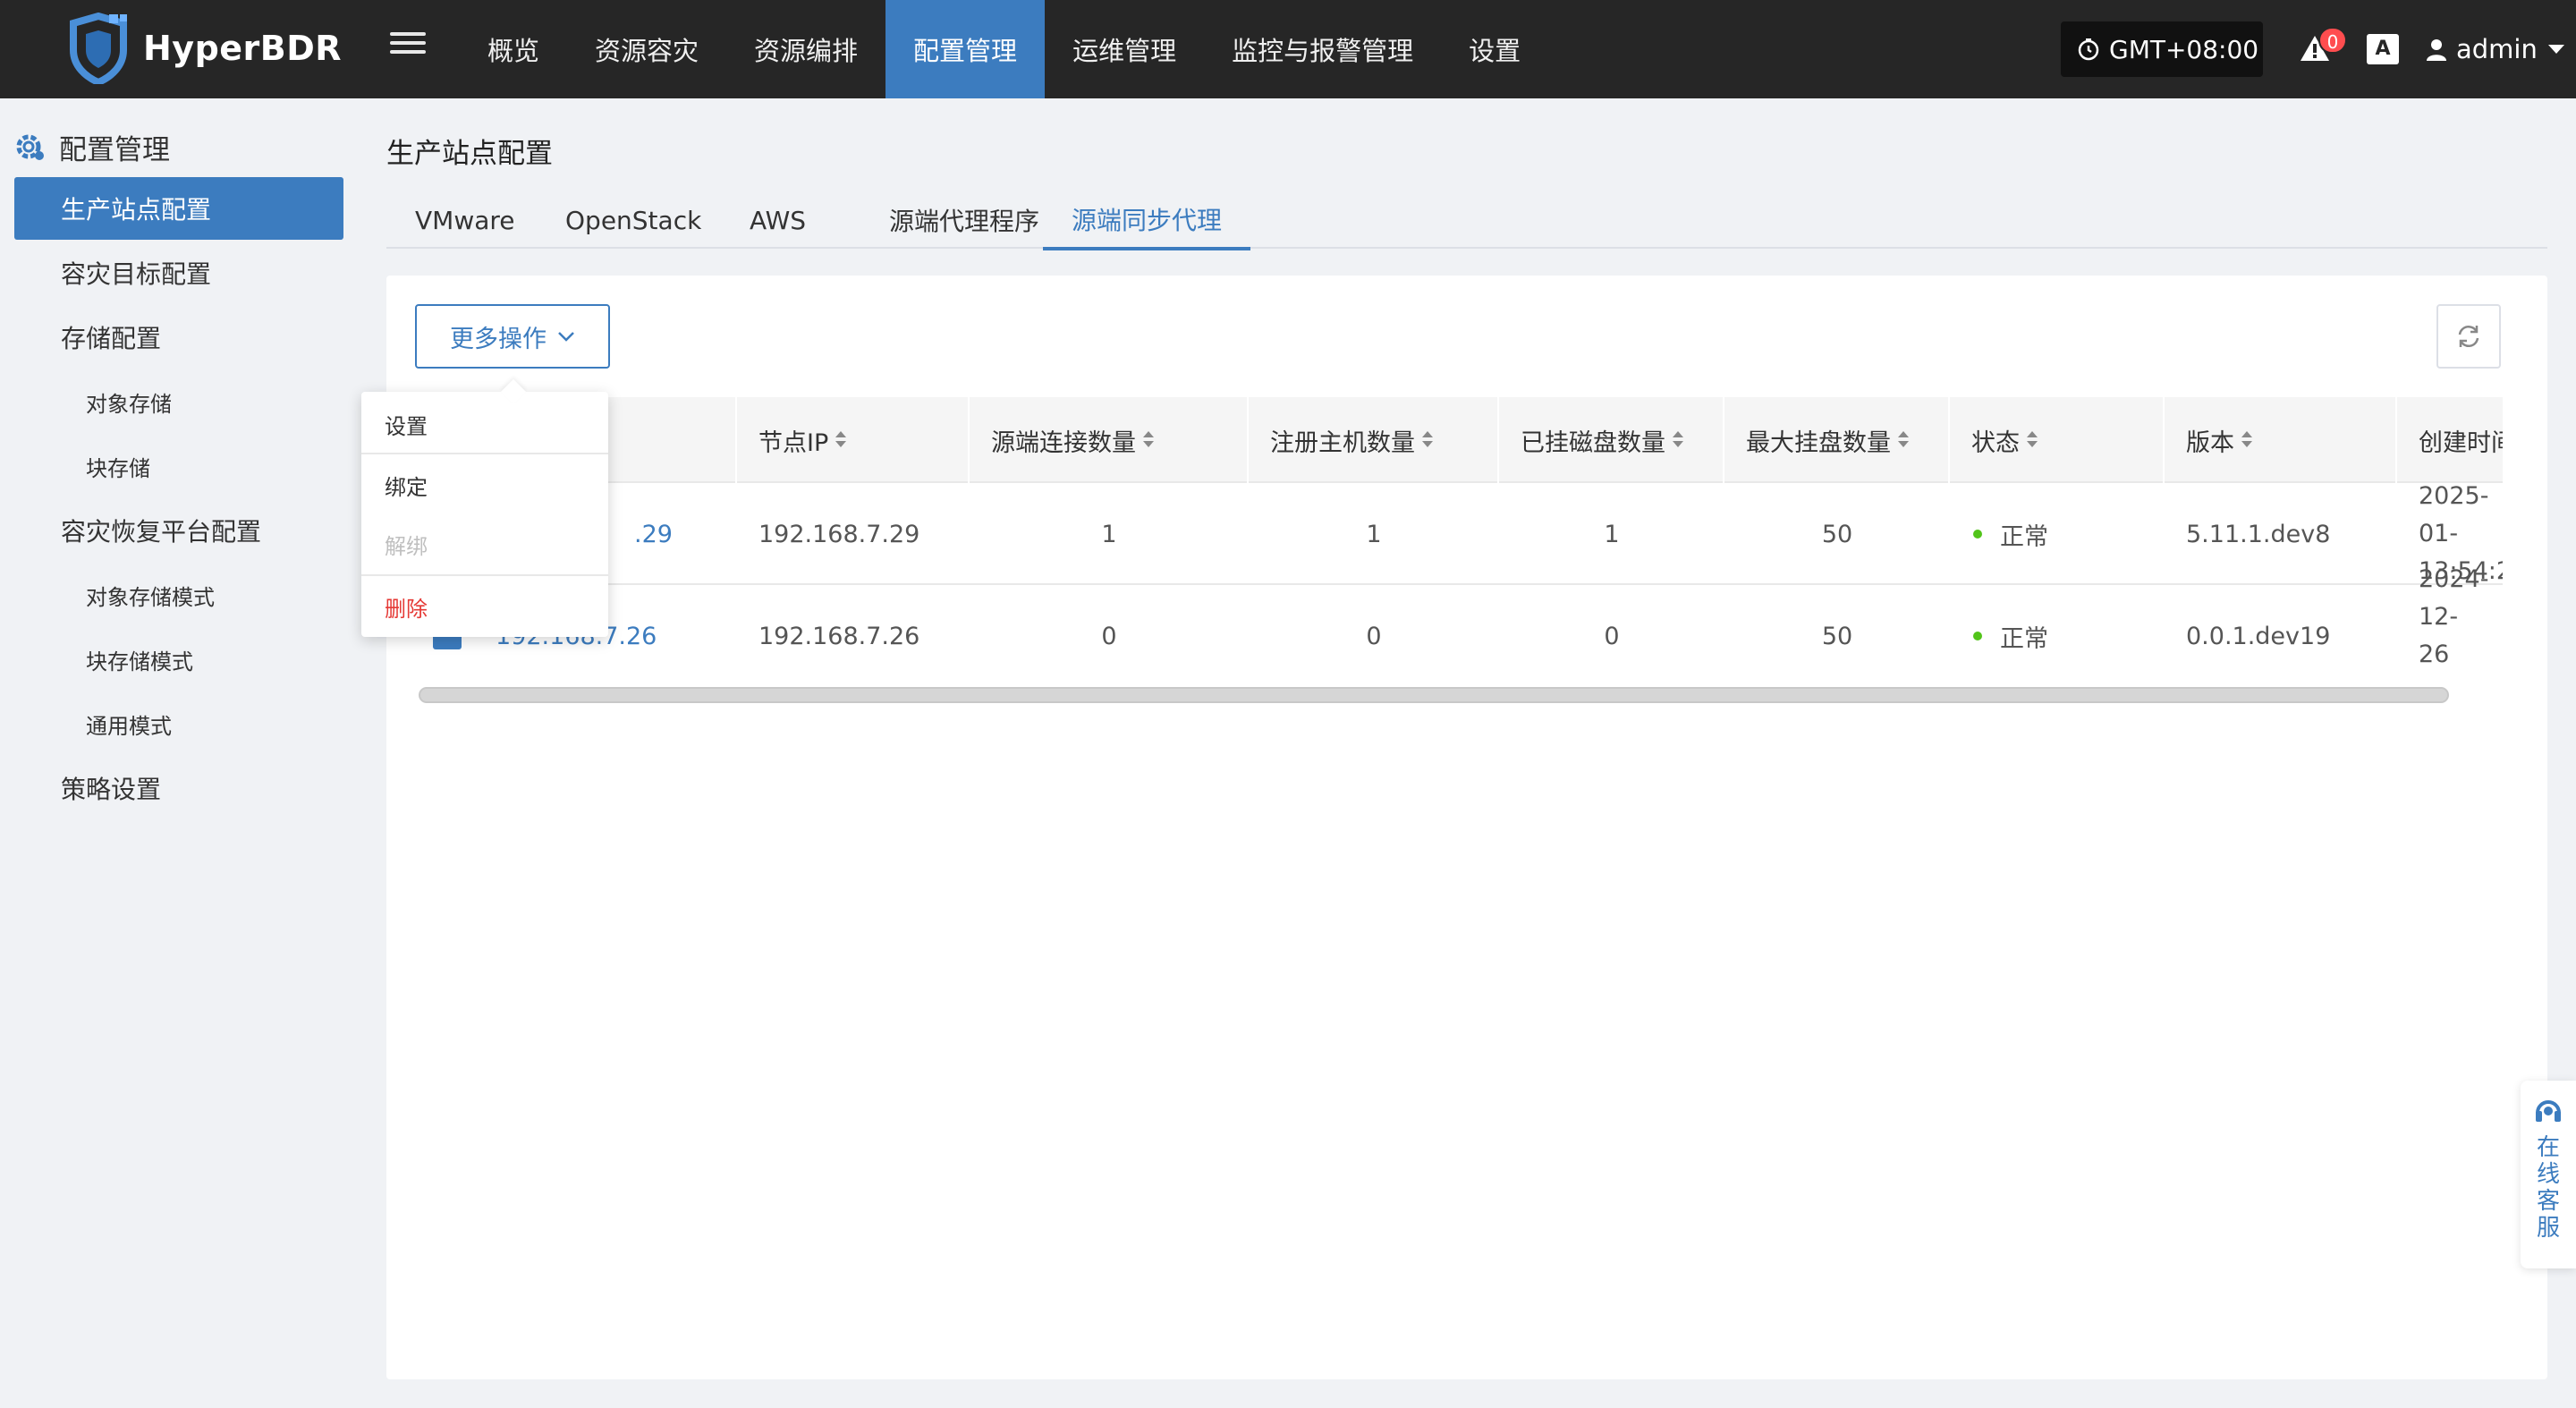 The width and height of the screenshot is (2576, 1408). Describe the element at coordinates (498, 339) in the screenshot. I see `more-actions-label: 更多操作` at that location.